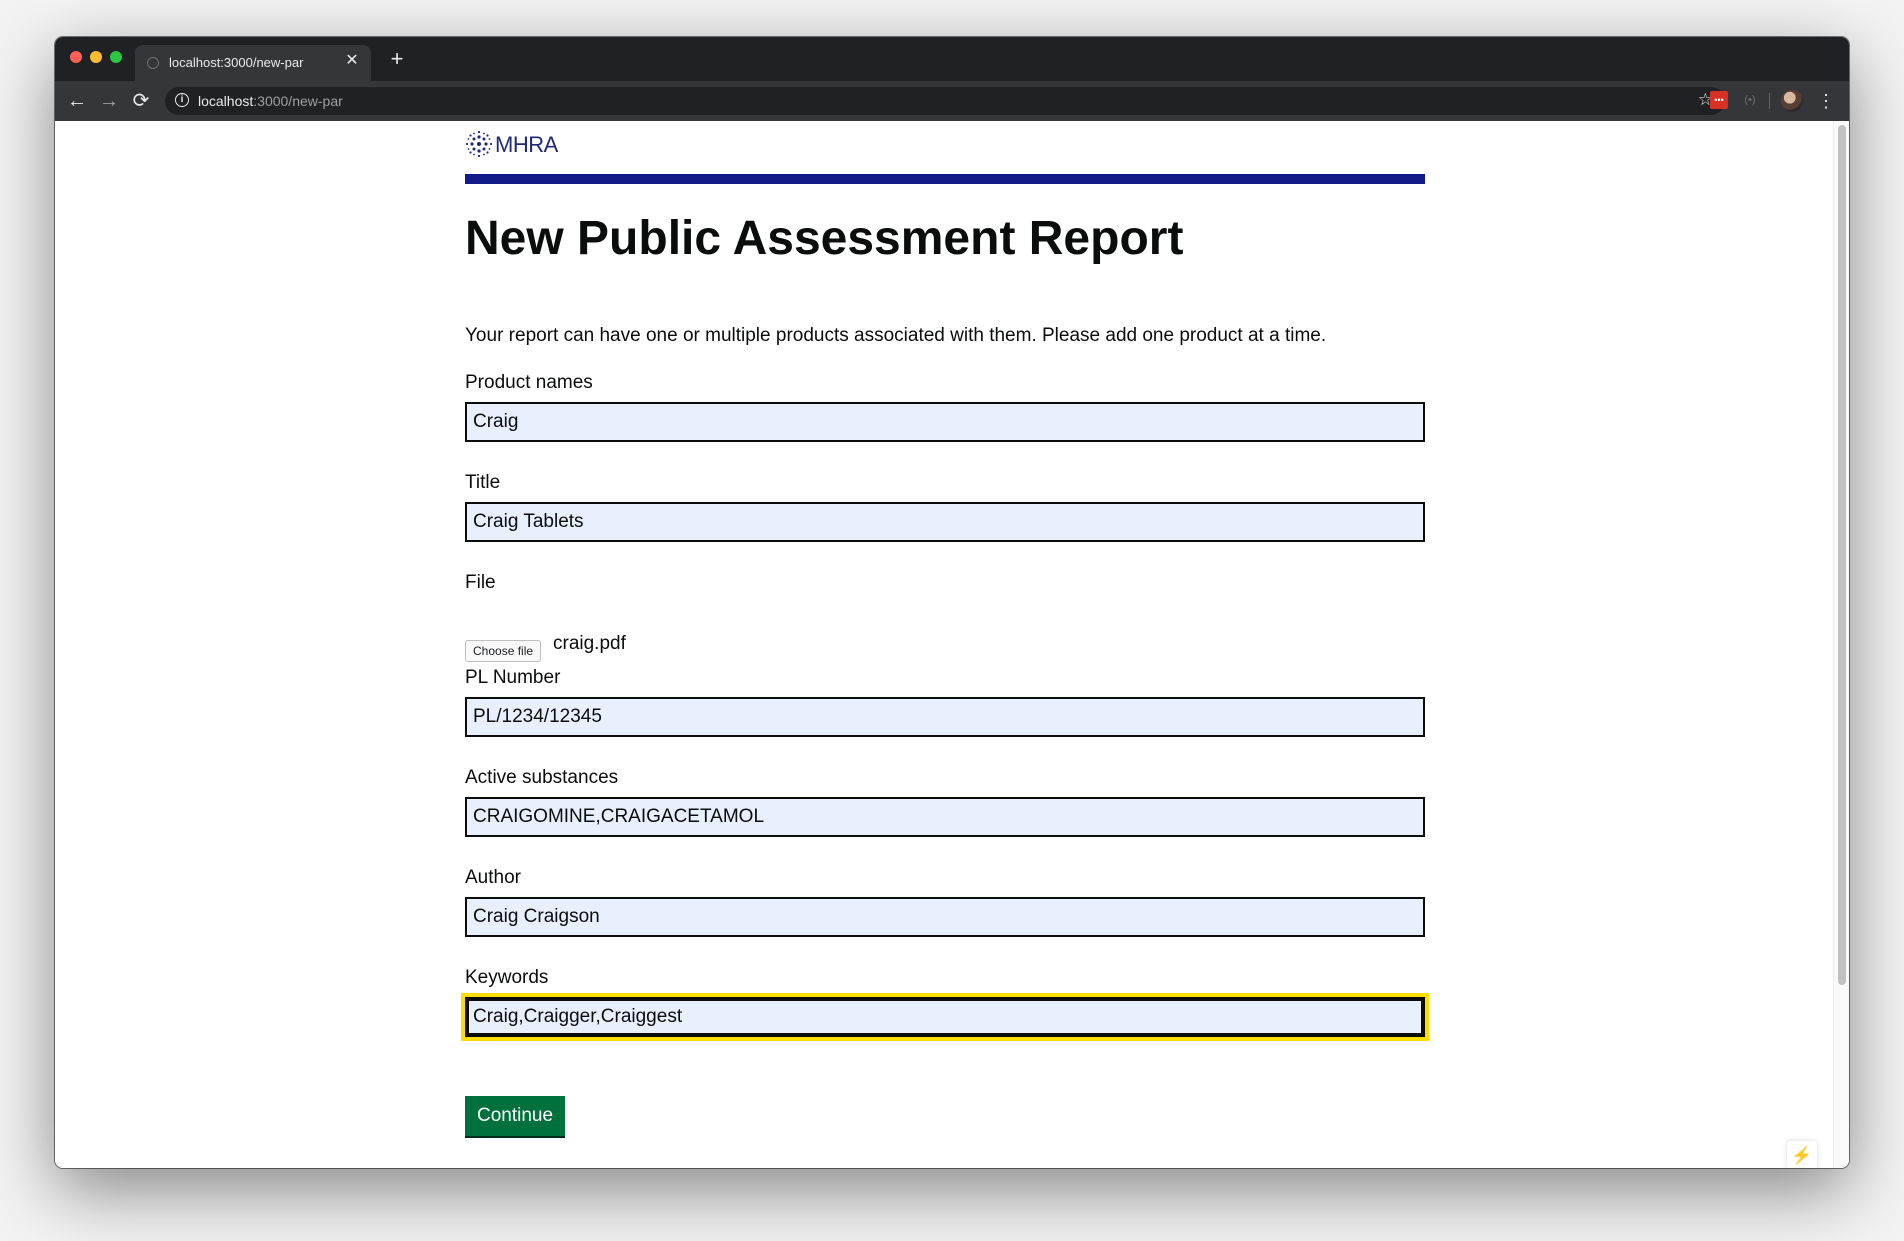 The height and width of the screenshot is (1241, 1904). Describe the element at coordinates (945, 817) in the screenshot. I see `active-substances-input` at that location.